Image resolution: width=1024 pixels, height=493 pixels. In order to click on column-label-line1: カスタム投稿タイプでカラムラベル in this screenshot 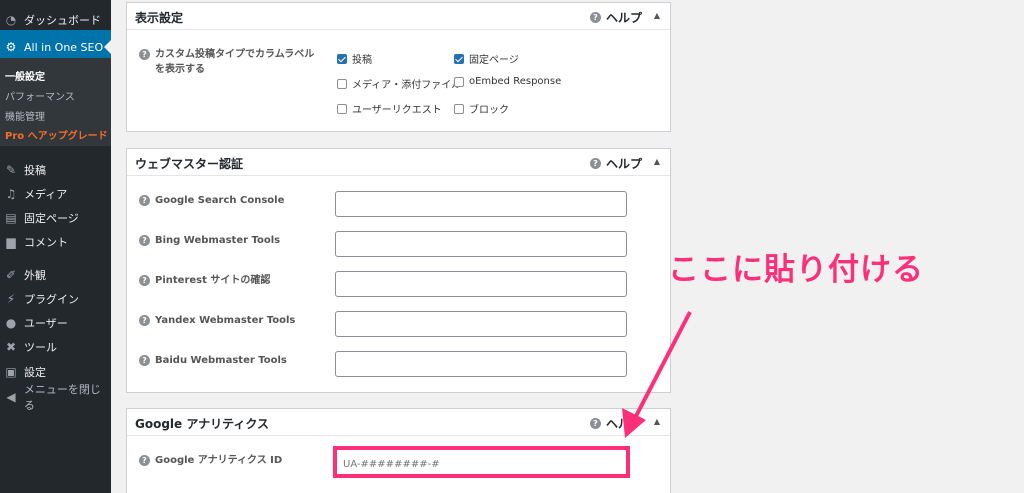, I will do `click(235, 54)`.